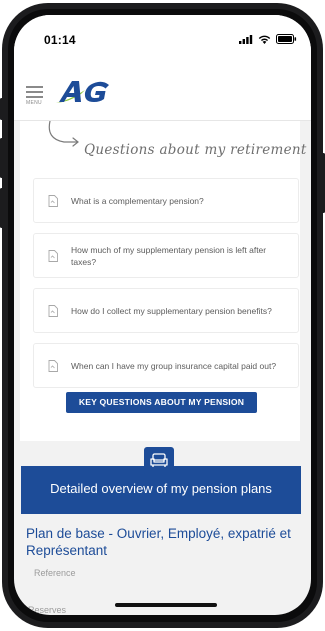 This screenshot has width=325, height=631. What do you see at coordinates (55, 573) in the screenshot?
I see `reference-label: Reference` at bounding box center [55, 573].